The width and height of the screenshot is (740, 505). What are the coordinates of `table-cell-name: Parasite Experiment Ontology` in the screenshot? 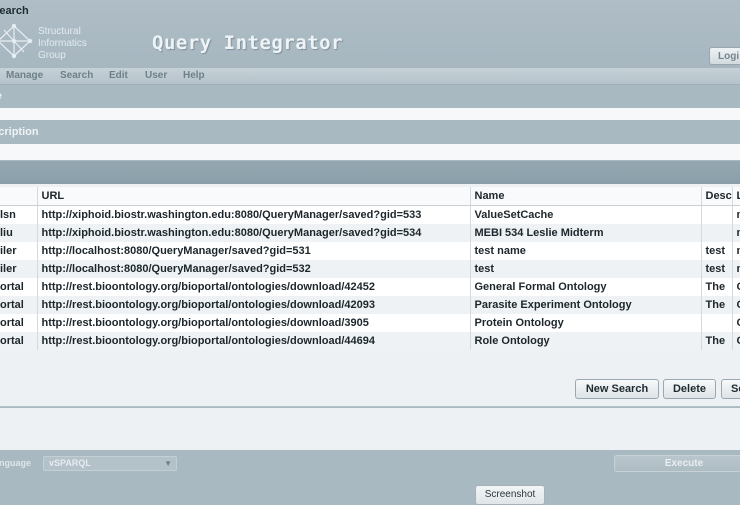 It's located at (585, 305).